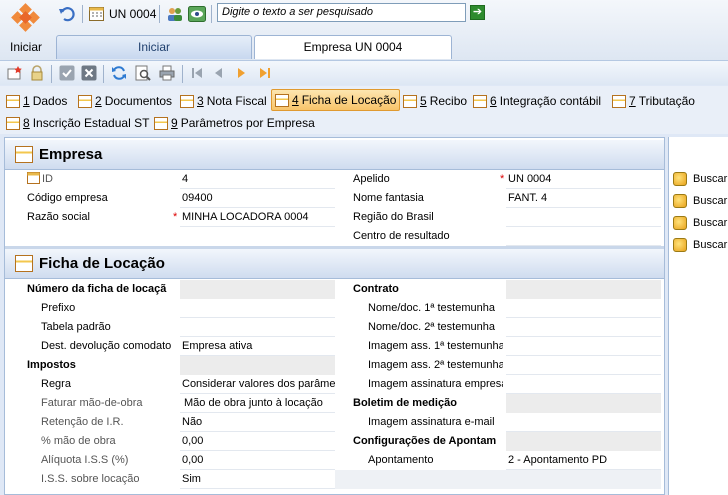 This screenshot has width=728, height=495. Describe the element at coordinates (583, 346) in the screenshot. I see `img1-field` at that location.